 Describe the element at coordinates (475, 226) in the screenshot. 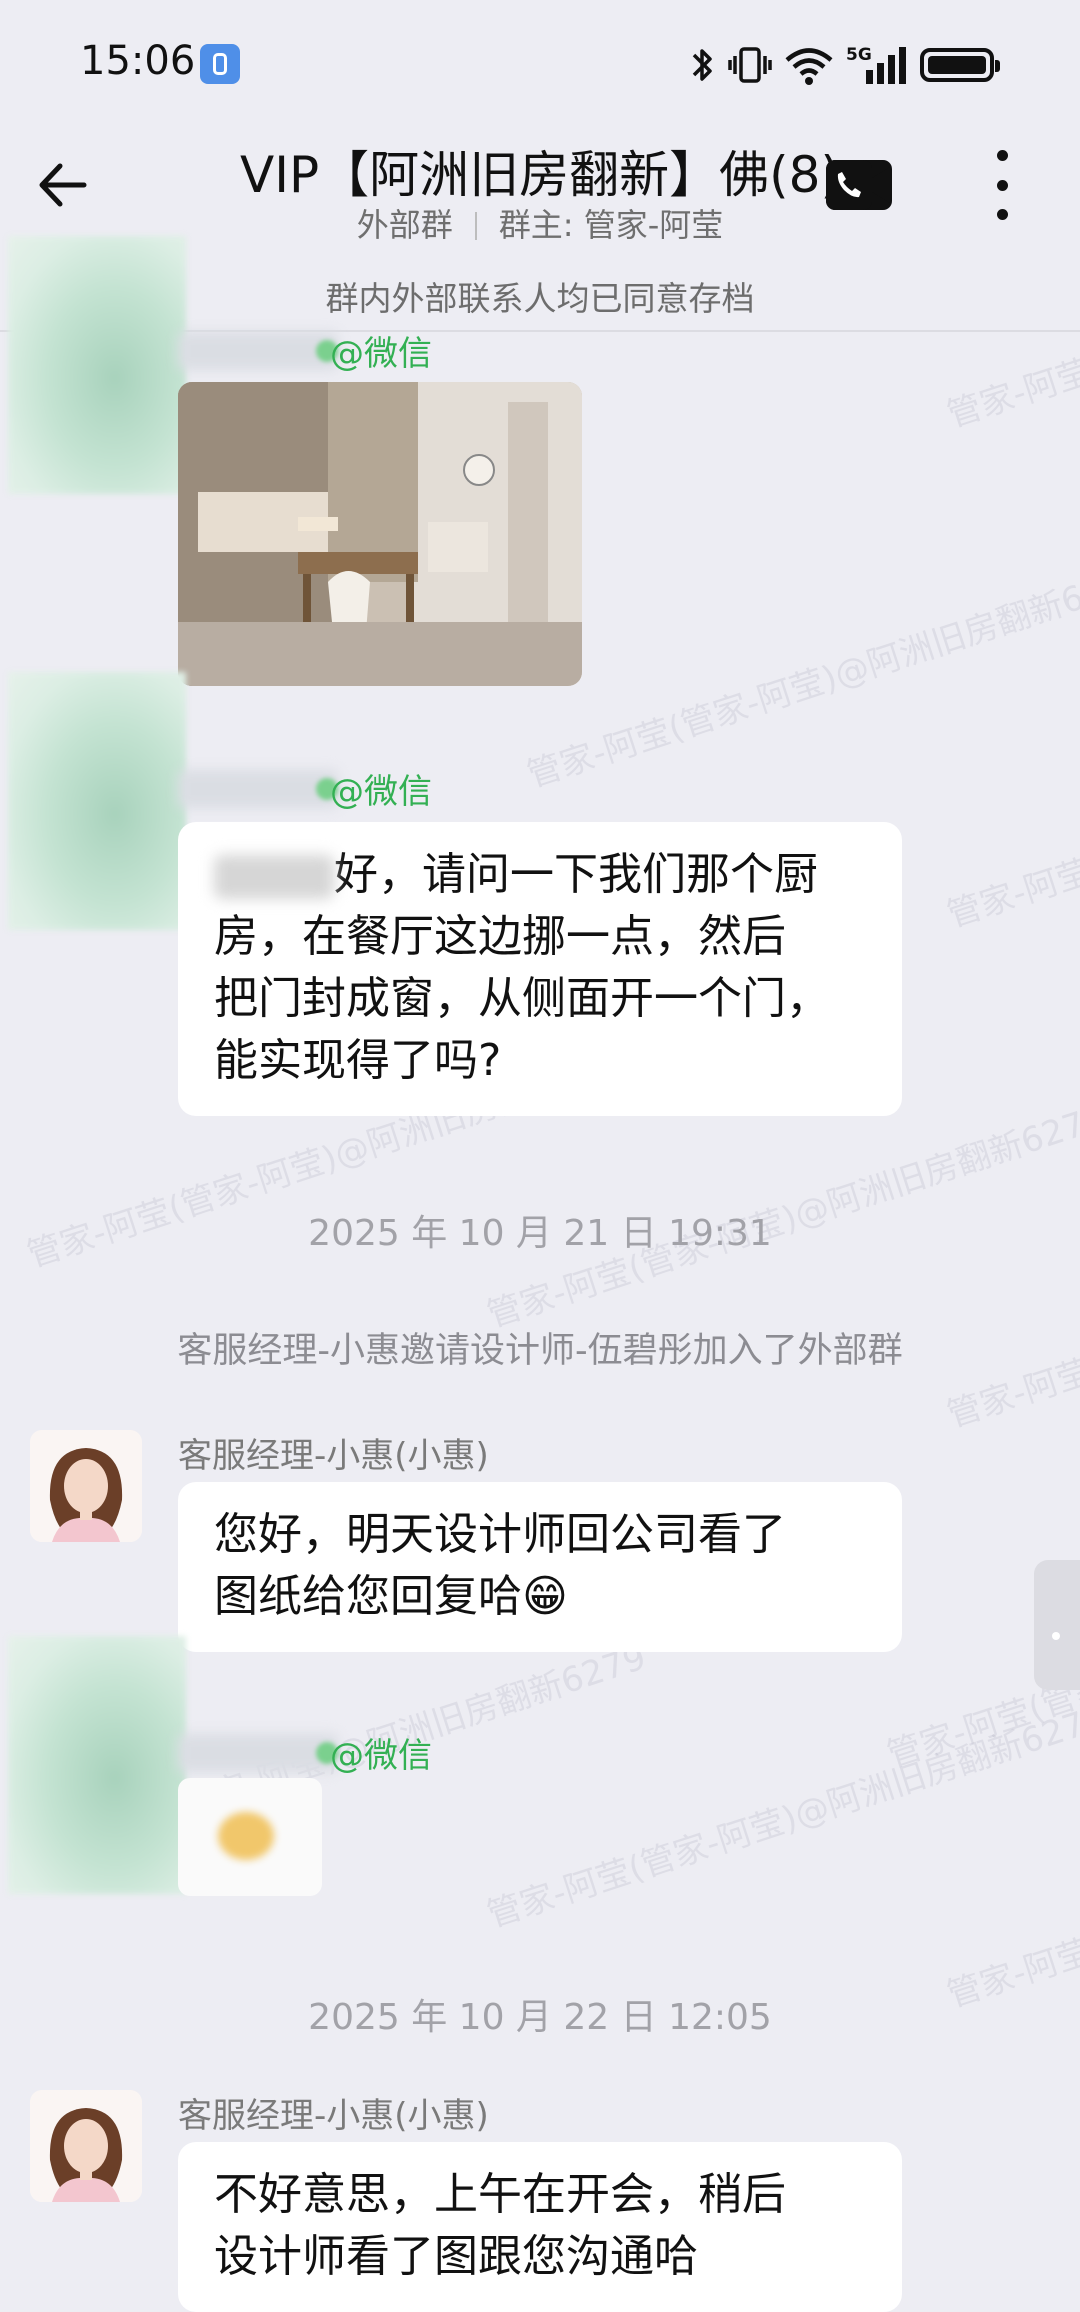

I see `subtitle-divider` at that location.